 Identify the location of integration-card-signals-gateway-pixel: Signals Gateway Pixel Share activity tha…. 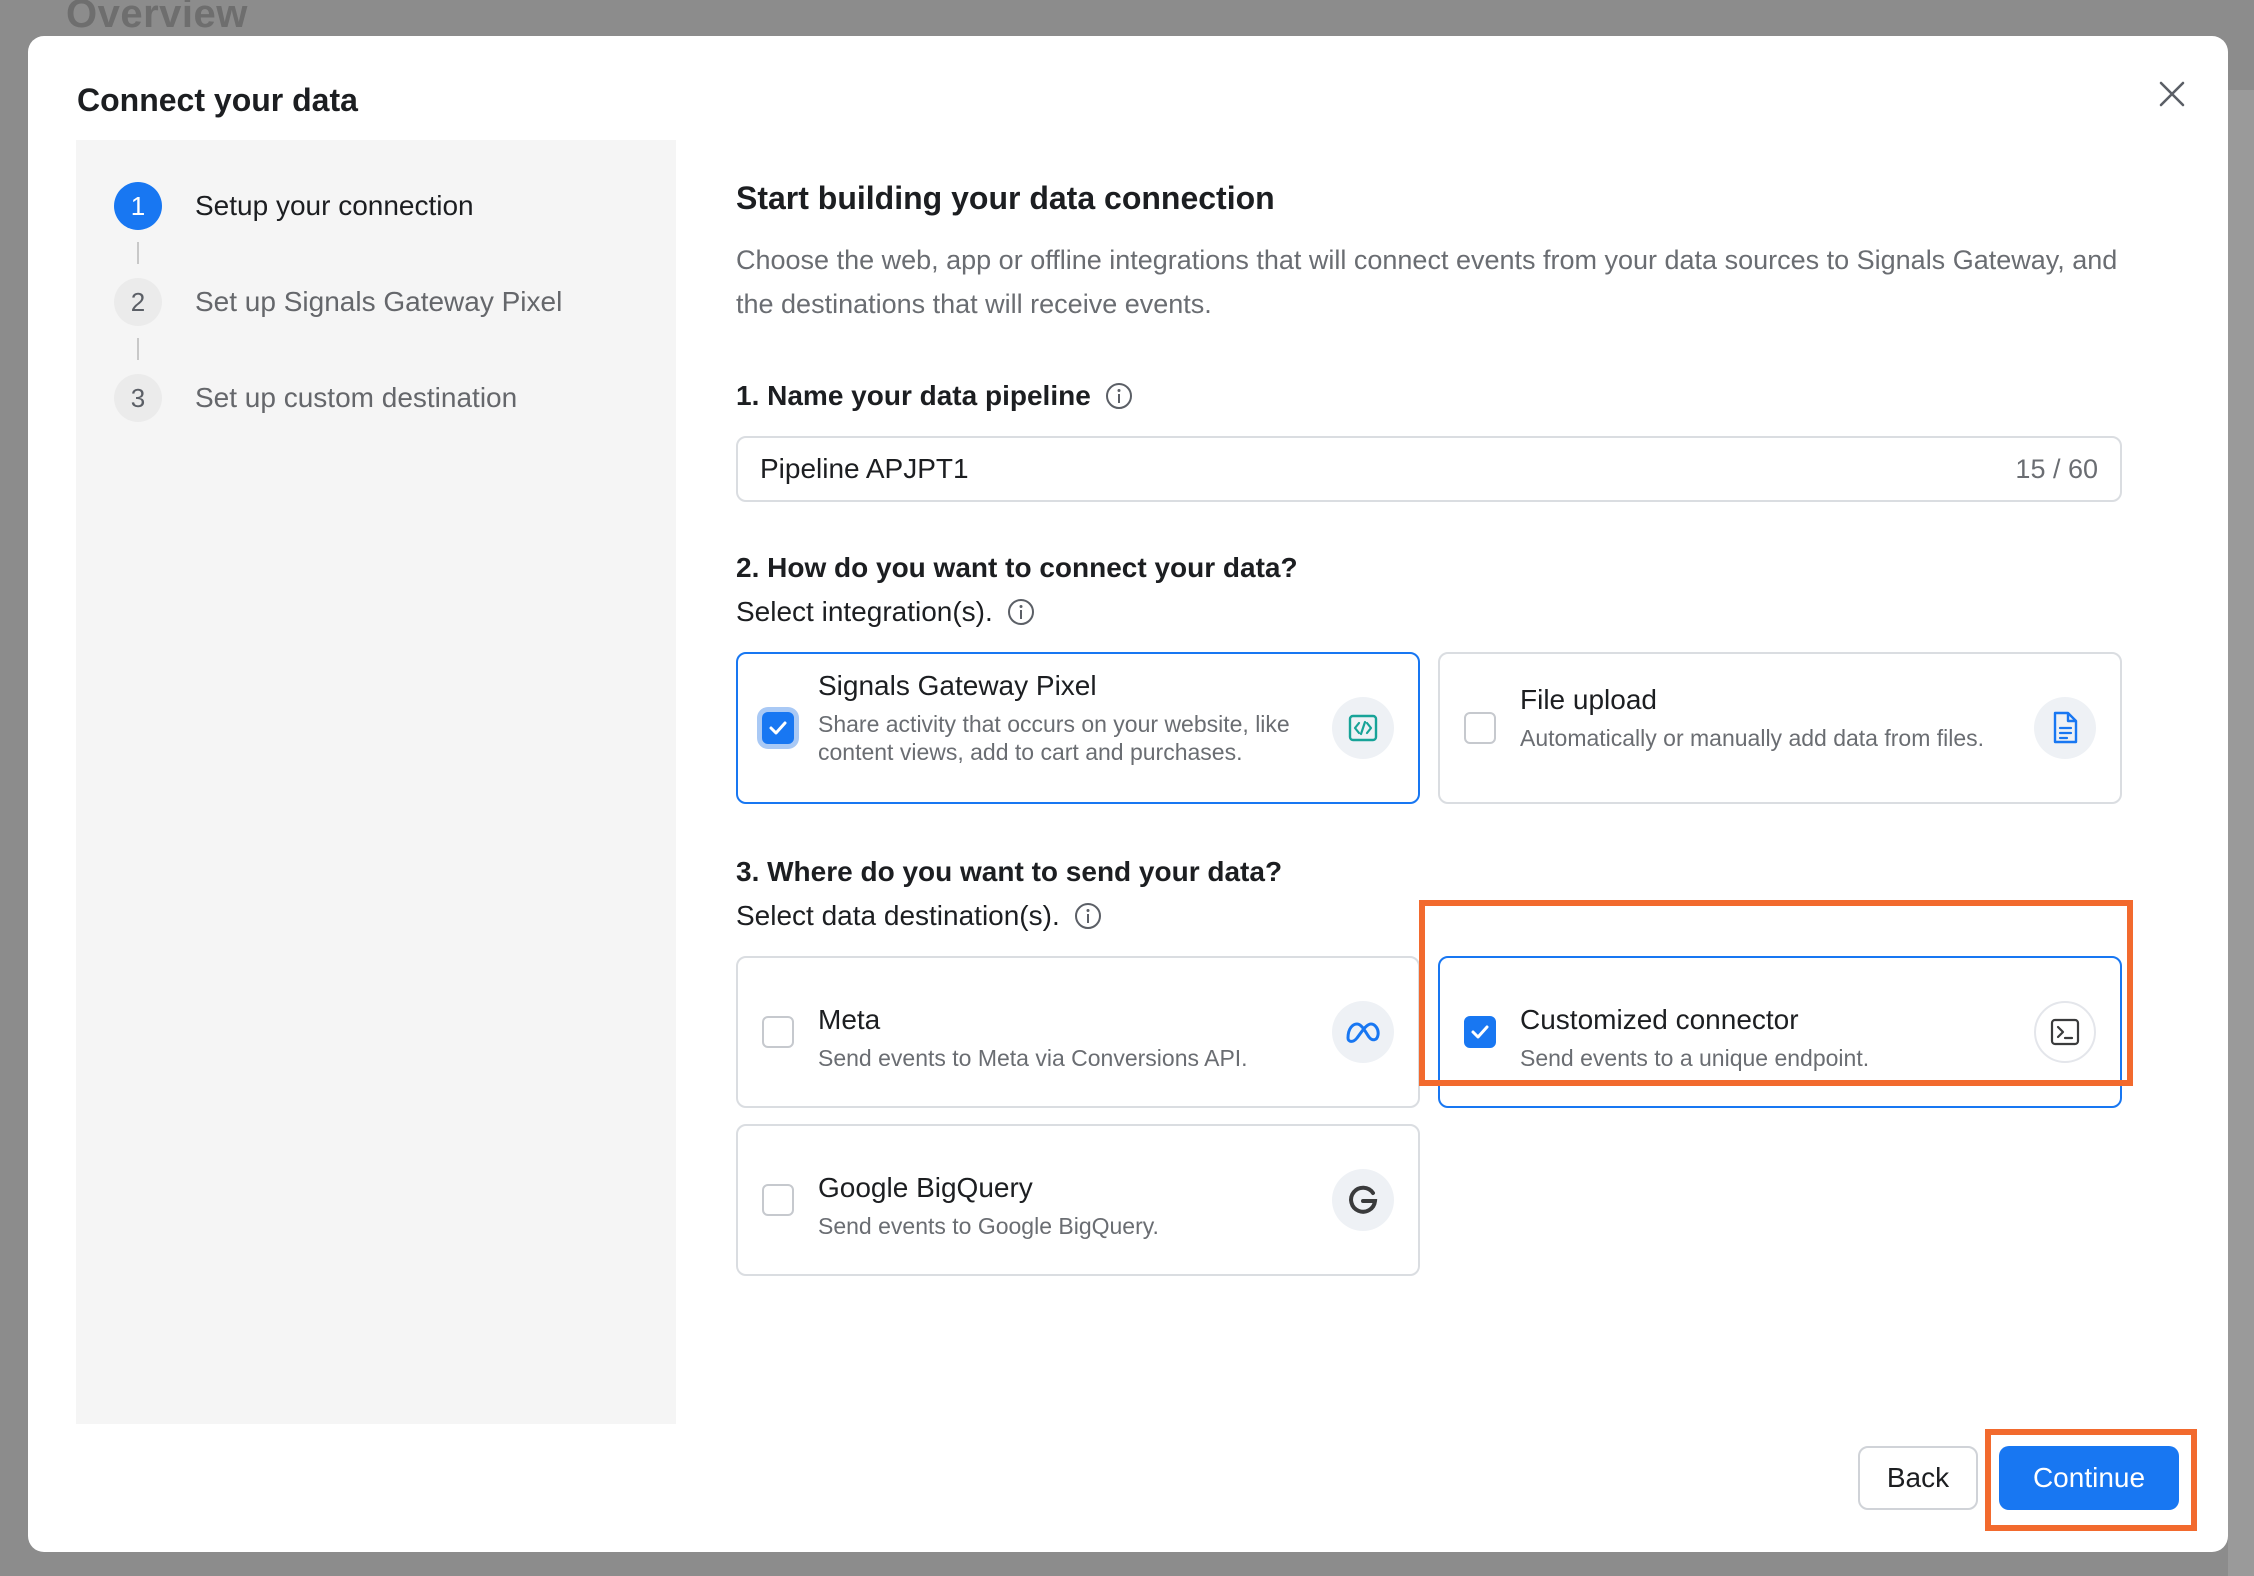
(1078, 728).